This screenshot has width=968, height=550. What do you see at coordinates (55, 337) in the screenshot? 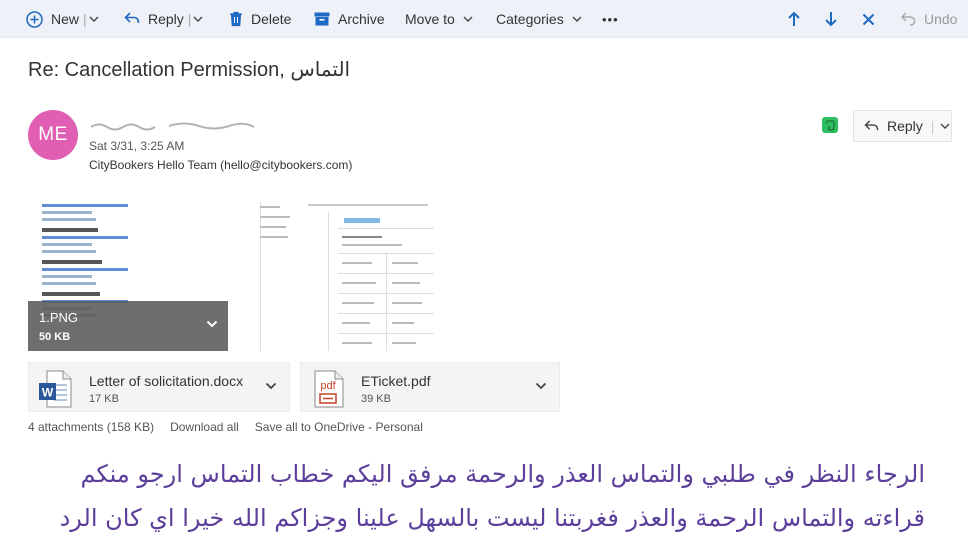
I see `image-attachment-size: 50 KB` at bounding box center [55, 337].